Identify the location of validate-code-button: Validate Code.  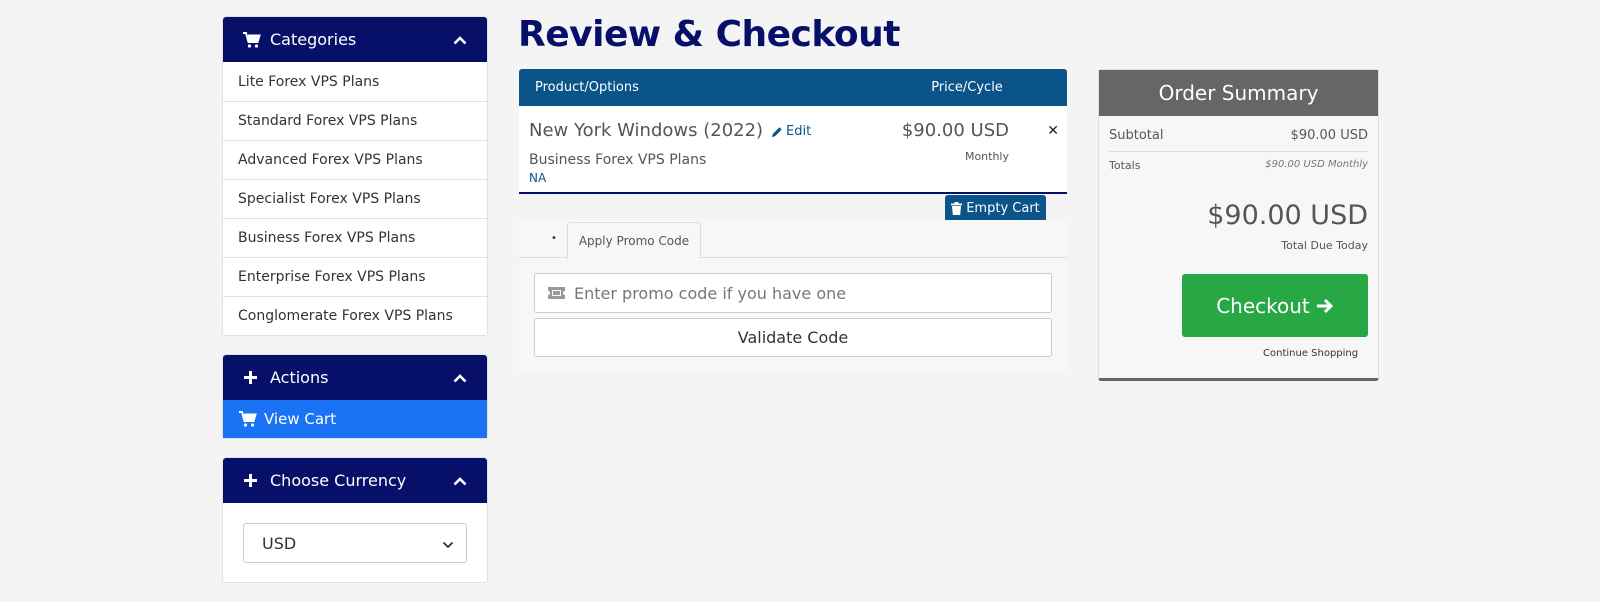
(793, 337).